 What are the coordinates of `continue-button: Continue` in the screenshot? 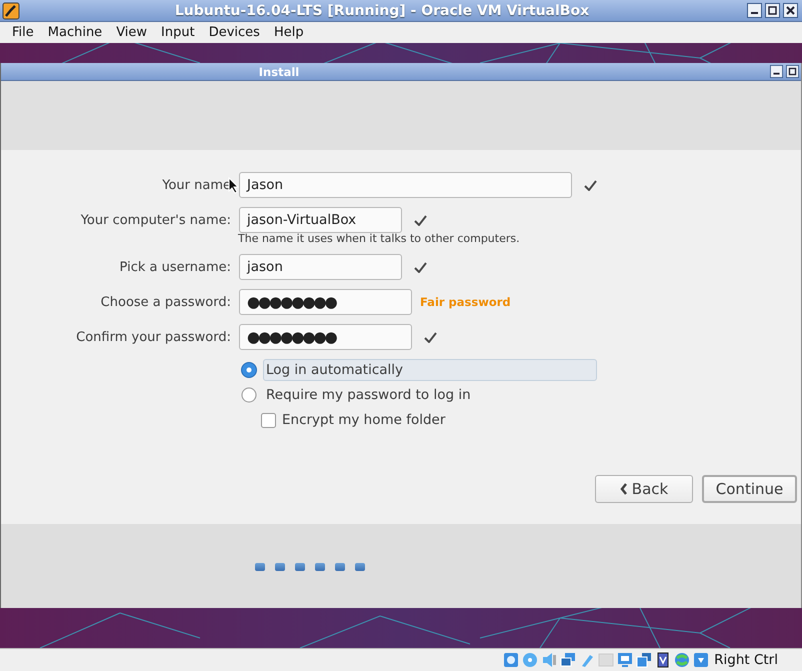 It's located at (749, 489).